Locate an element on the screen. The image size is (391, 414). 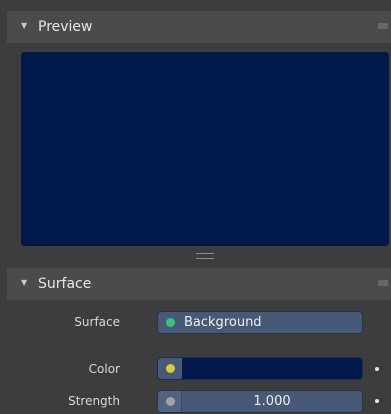
color-socket-icon is located at coordinates (170, 368).